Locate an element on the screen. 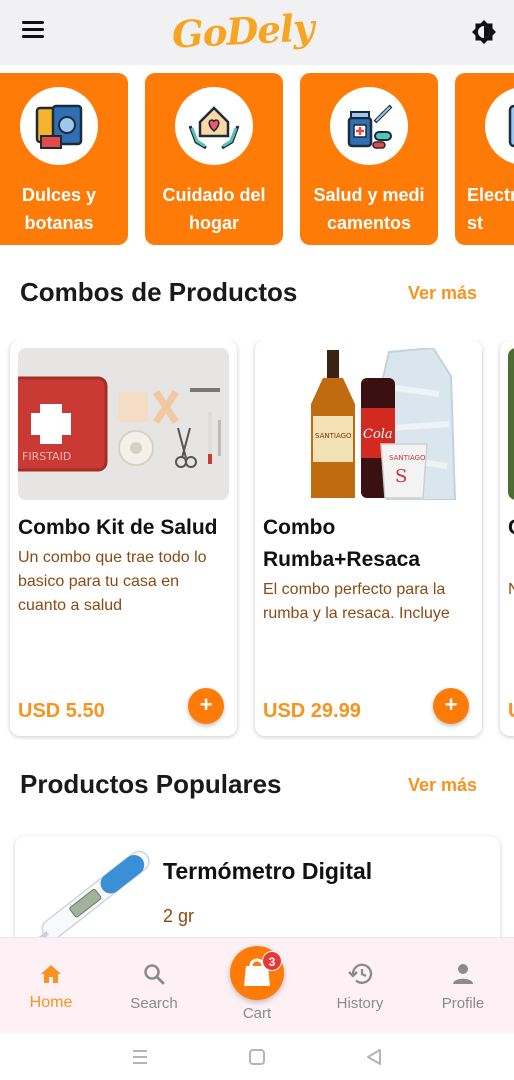  combo-name: C e is located at coordinates (511, 528).